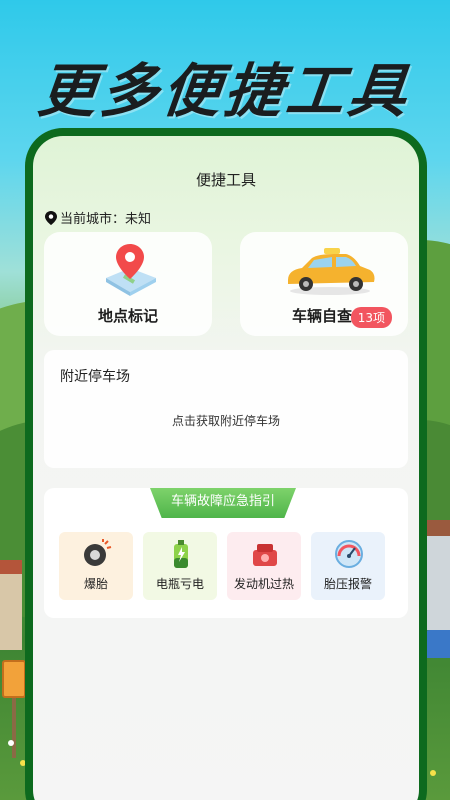  What do you see at coordinates (226, 553) in the screenshot?
I see `emergency-guide-card: 车辆故障应急指引 爆胎 电瓶亏电 发动机过热 胎压报警` at bounding box center [226, 553].